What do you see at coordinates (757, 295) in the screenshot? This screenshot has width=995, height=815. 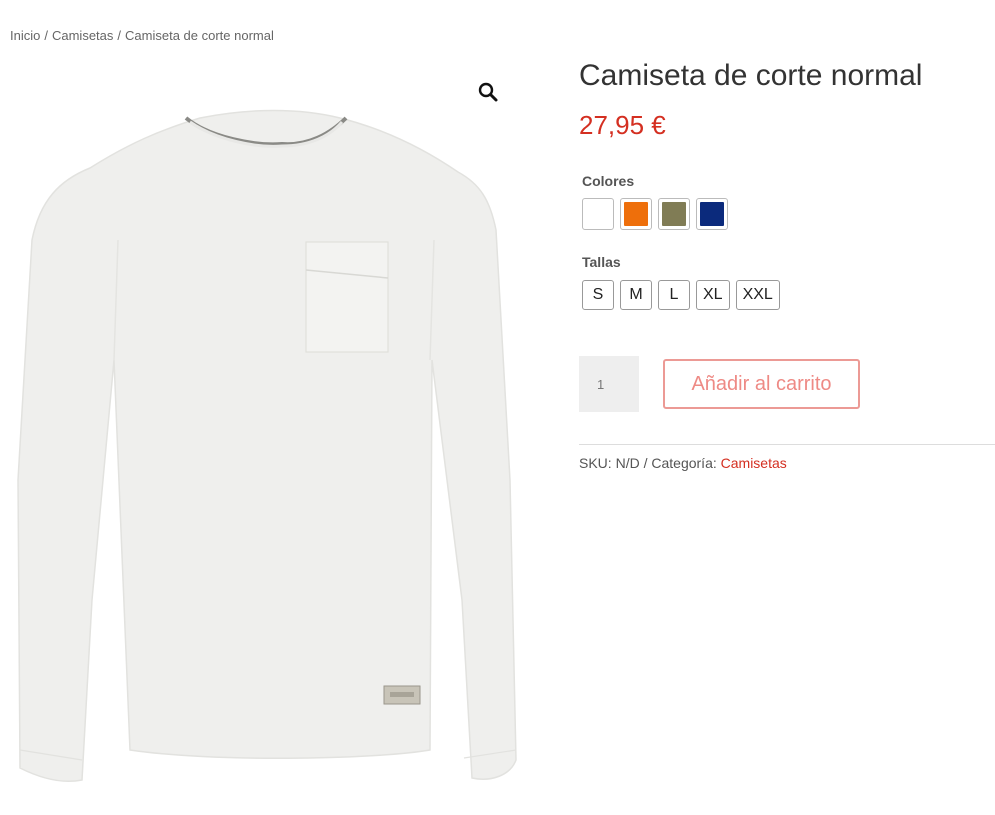 I see `size-option-xxl: XXL` at bounding box center [757, 295].